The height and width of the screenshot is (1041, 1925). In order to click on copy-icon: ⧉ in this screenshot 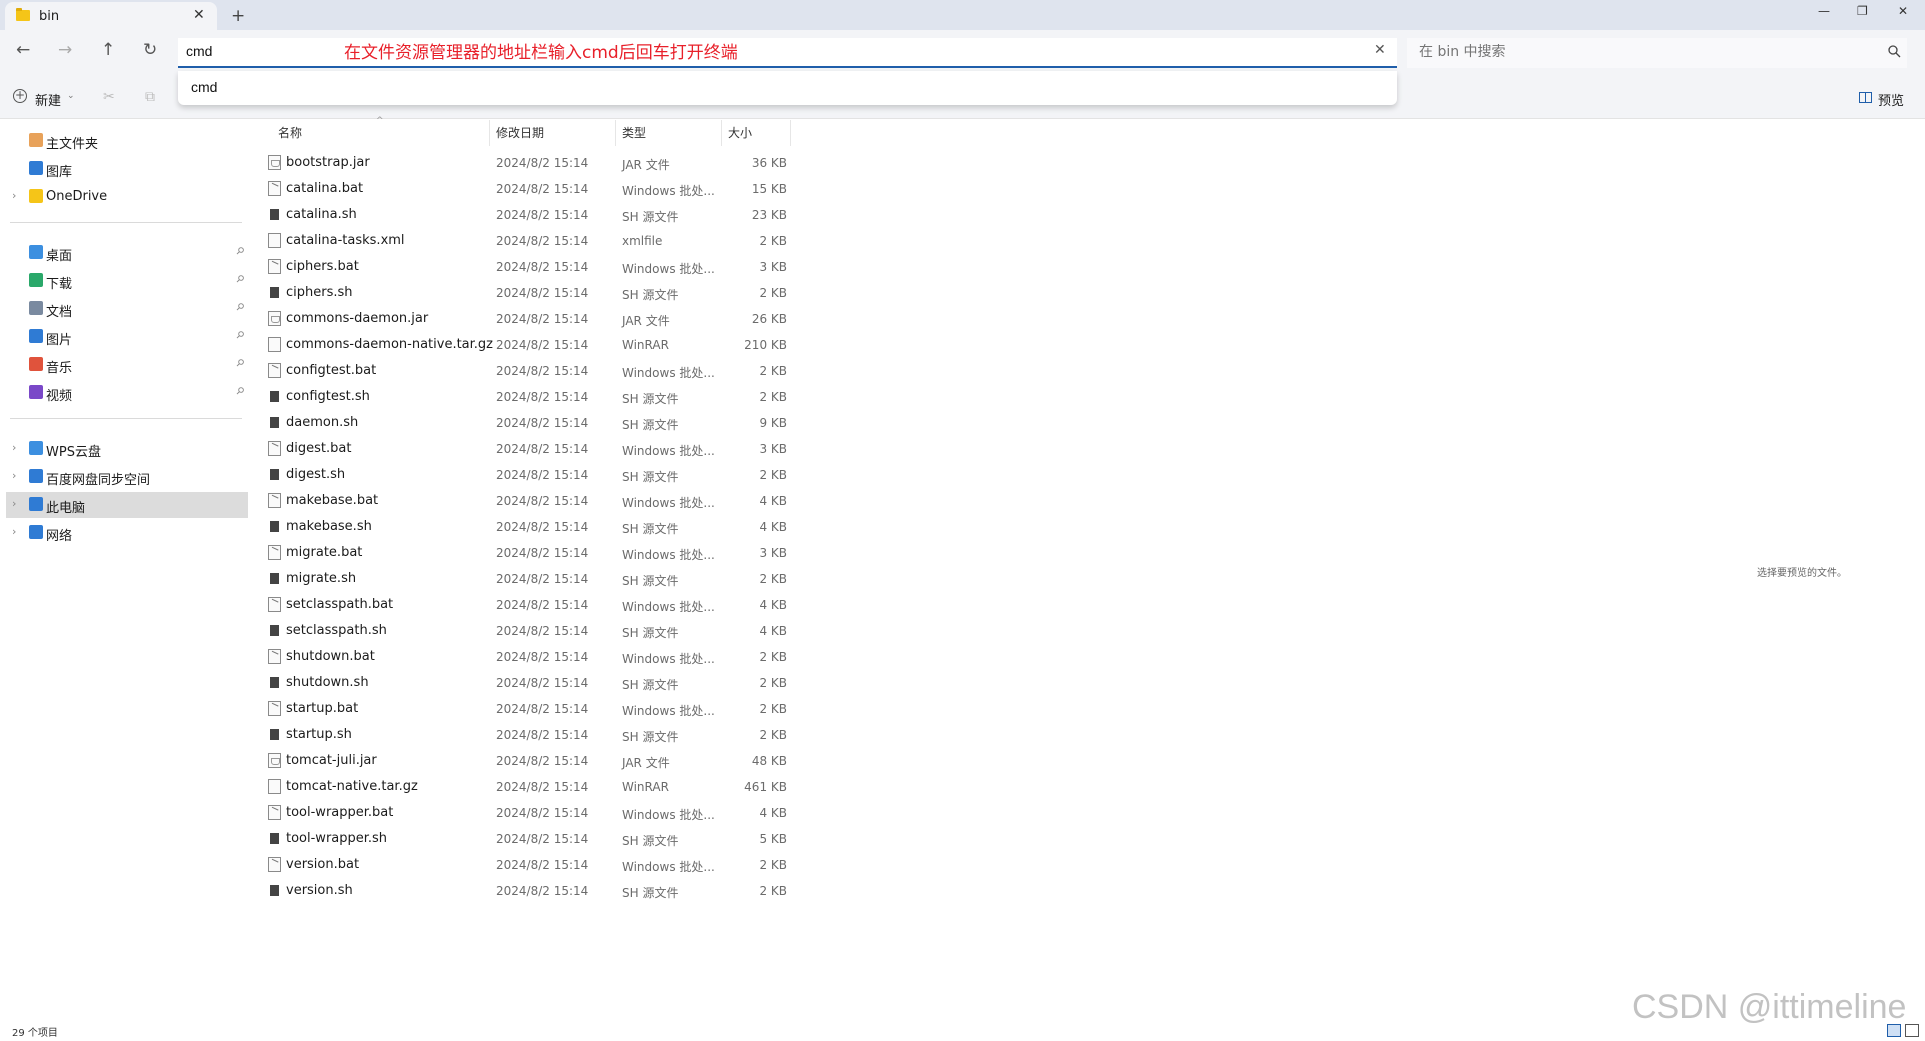, I will do `click(150, 97)`.